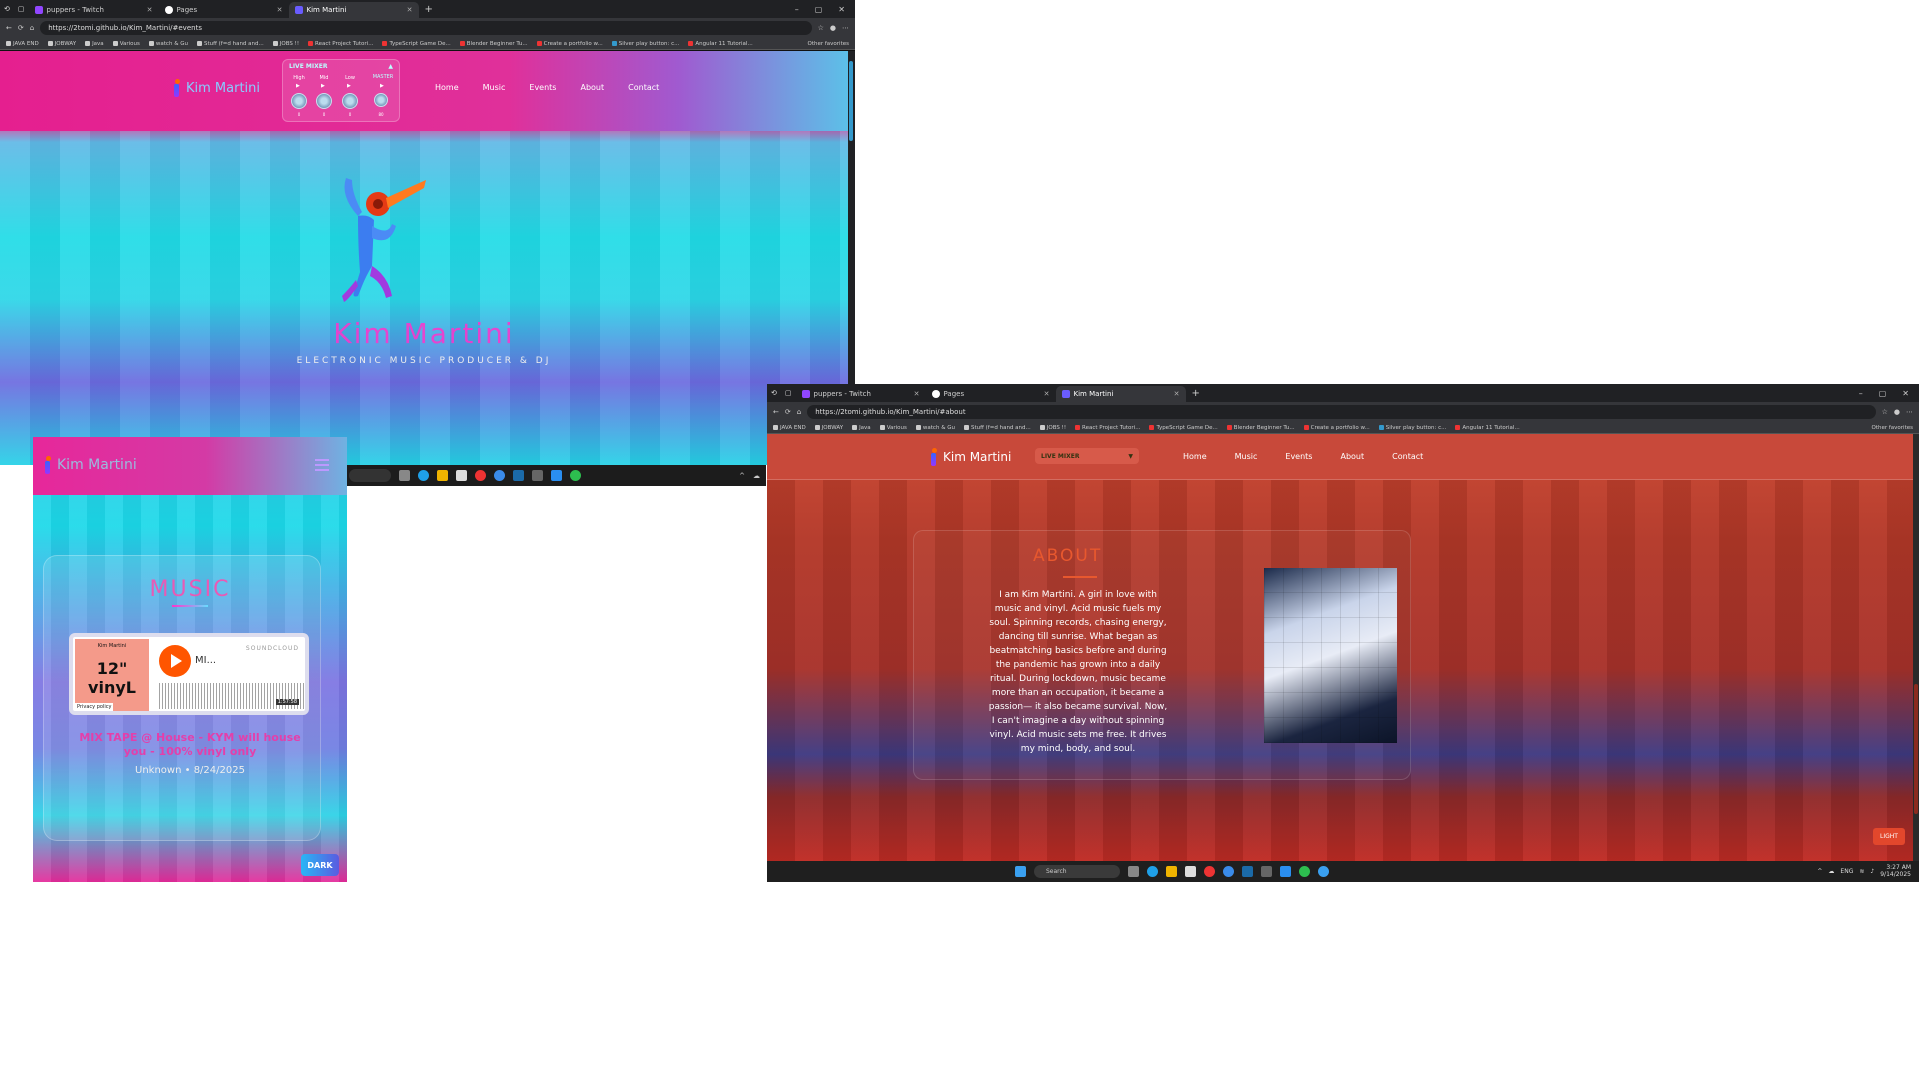  What do you see at coordinates (893, 428) in the screenshot?
I see `bookmark-item: Various` at bounding box center [893, 428].